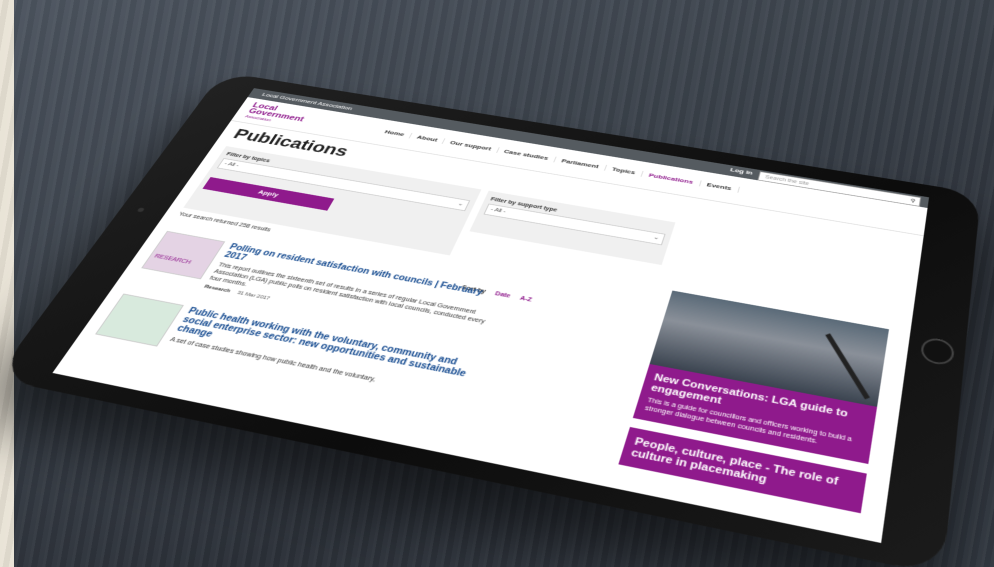 This screenshot has height=567, width=994. What do you see at coordinates (839, 189) in the screenshot?
I see `search-input: Search the site ⚲` at bounding box center [839, 189].